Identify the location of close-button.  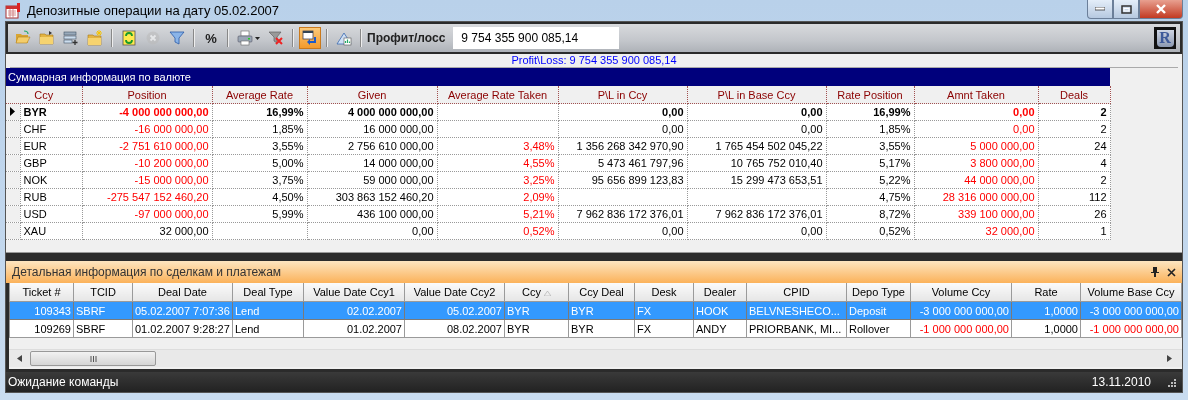
(1161, 9).